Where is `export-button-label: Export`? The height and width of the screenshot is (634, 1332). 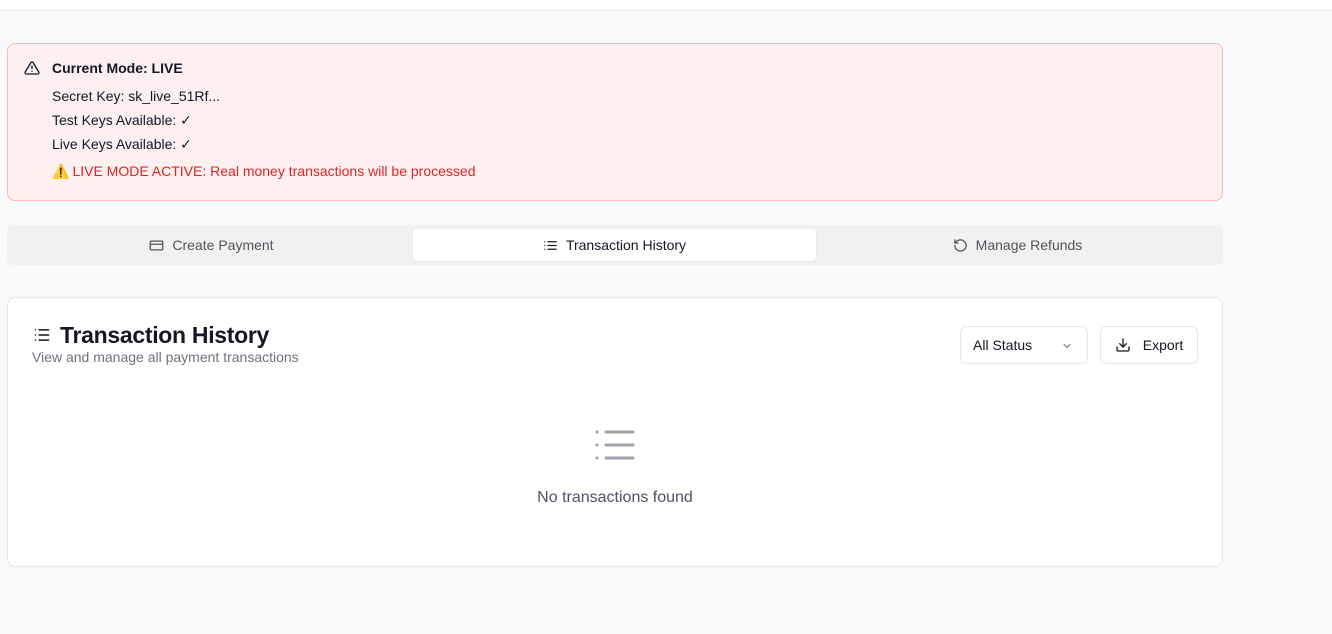 export-button-label: Export is located at coordinates (1163, 345).